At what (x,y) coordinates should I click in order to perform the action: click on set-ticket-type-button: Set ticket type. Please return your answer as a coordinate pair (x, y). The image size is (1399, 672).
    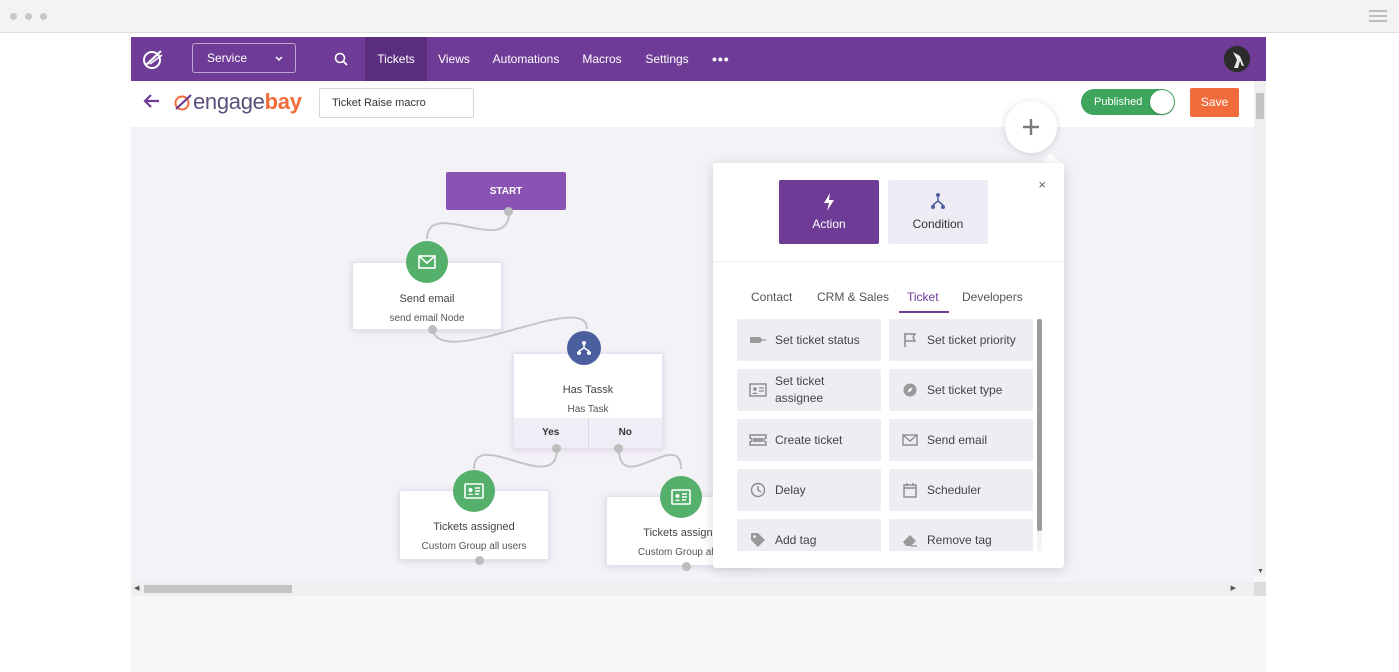
    Looking at the image, I should click on (961, 390).